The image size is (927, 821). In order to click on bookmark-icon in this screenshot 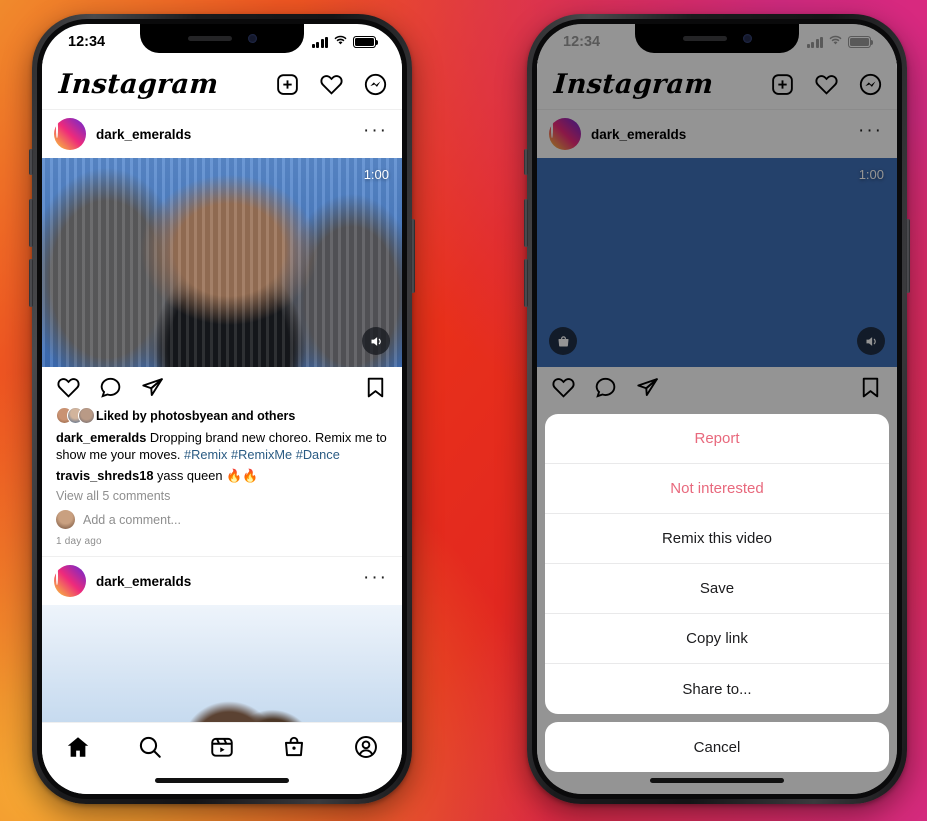, I will do `click(375, 387)`.